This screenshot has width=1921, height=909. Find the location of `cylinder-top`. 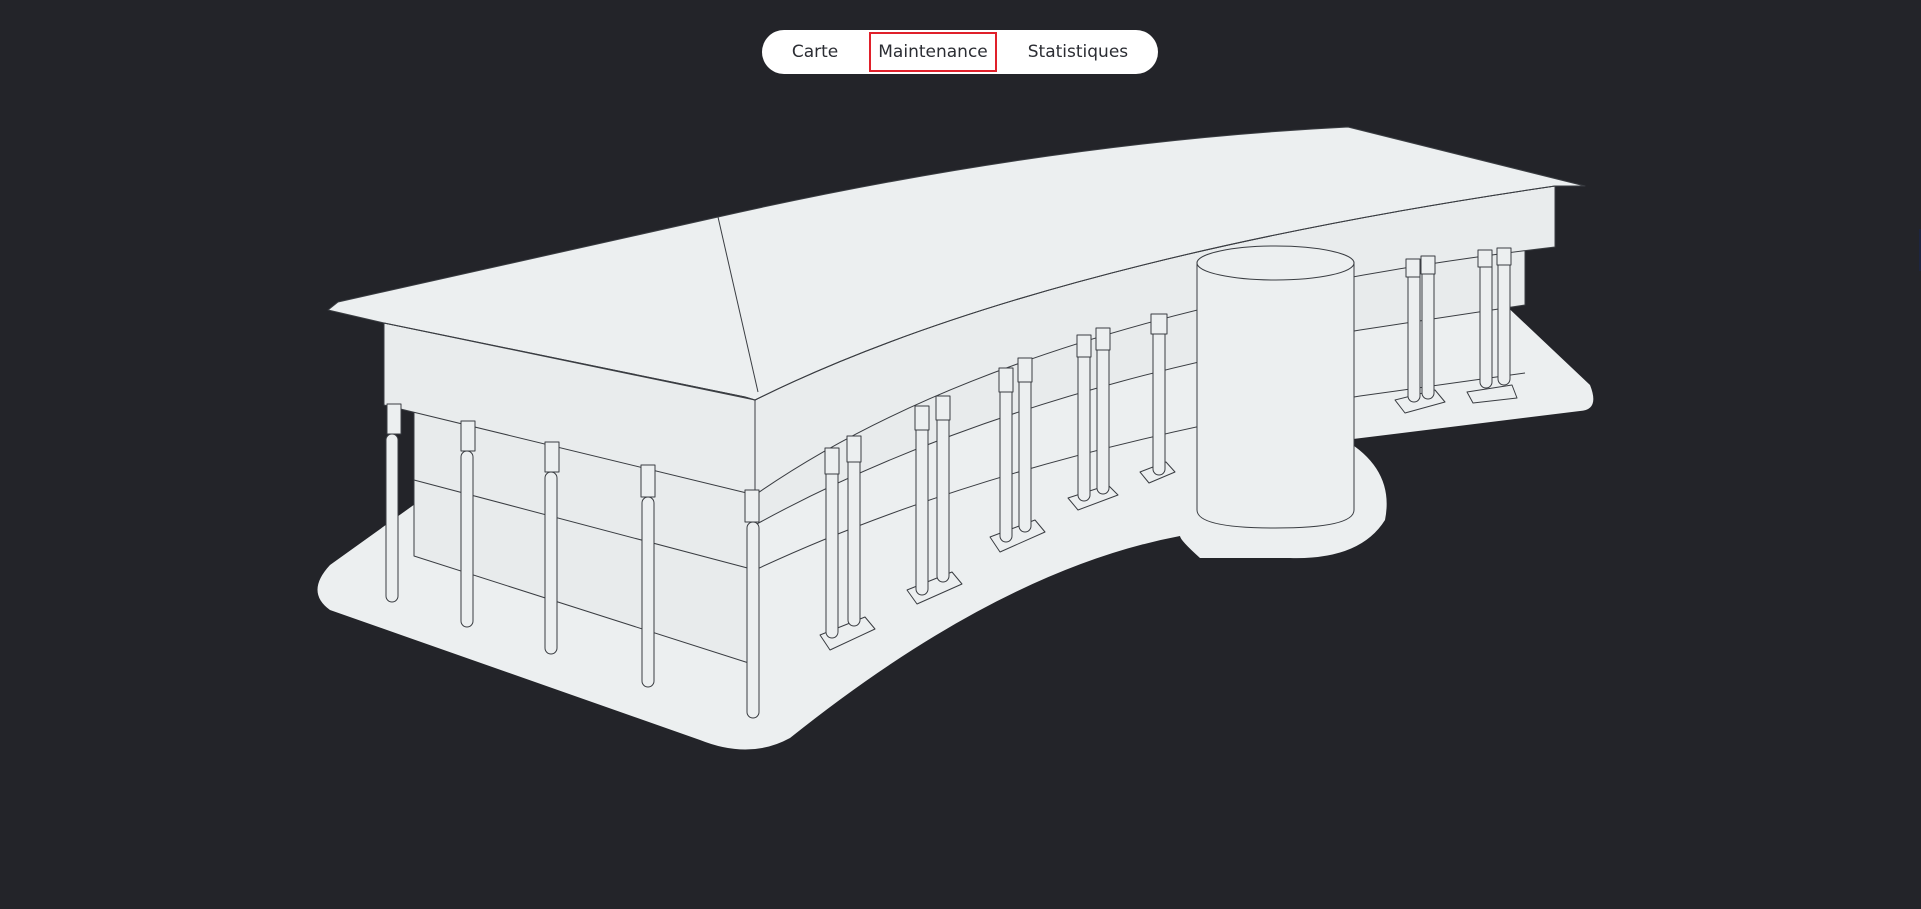

cylinder-top is located at coordinates (1275, 263).